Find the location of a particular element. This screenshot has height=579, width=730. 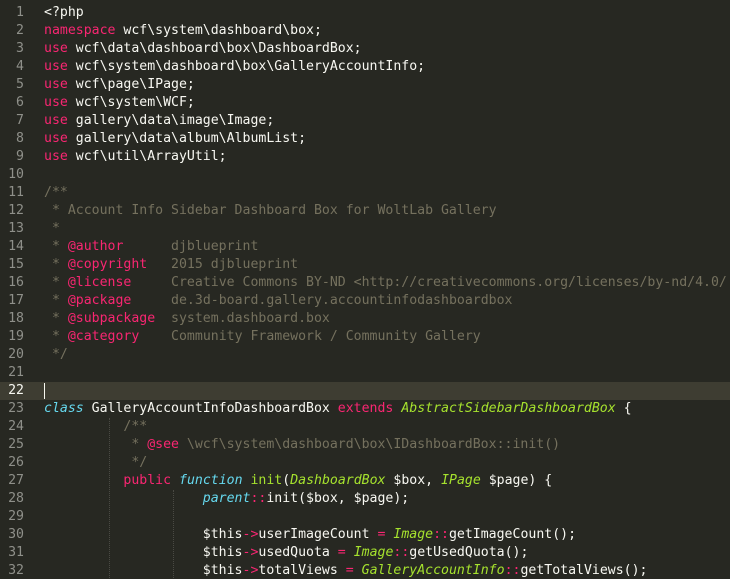

code-text: use wcf\util\ArrayUtil; is located at coordinates (135, 157).